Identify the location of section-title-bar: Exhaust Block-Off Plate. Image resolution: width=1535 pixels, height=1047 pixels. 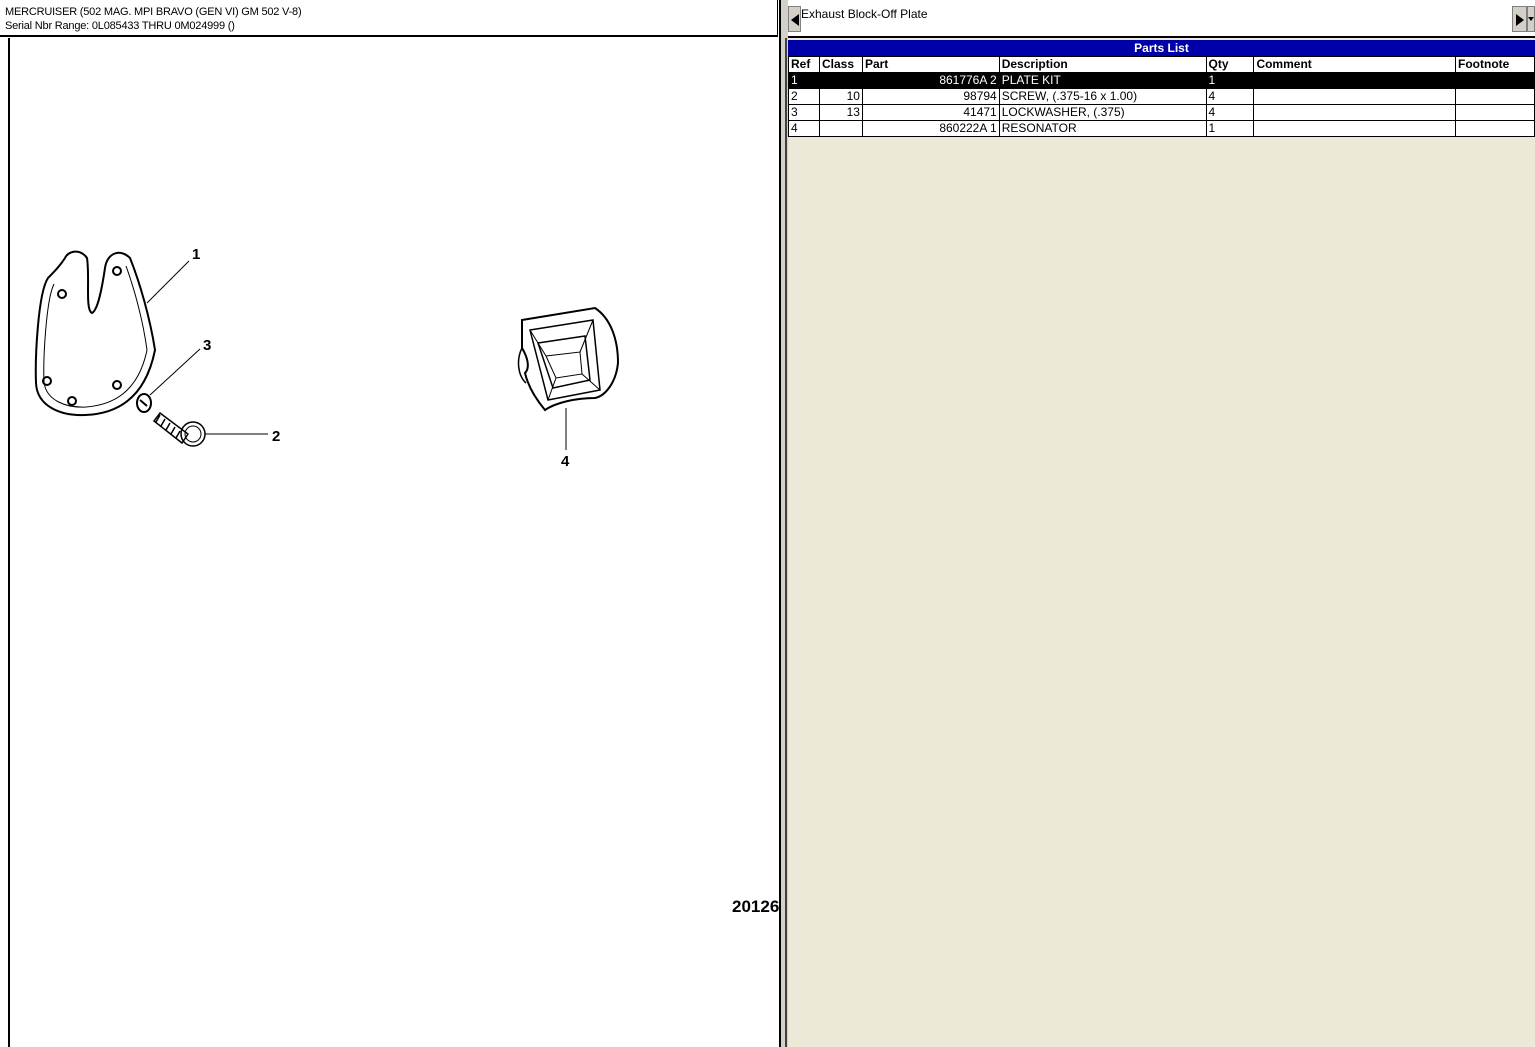
(1161, 19).